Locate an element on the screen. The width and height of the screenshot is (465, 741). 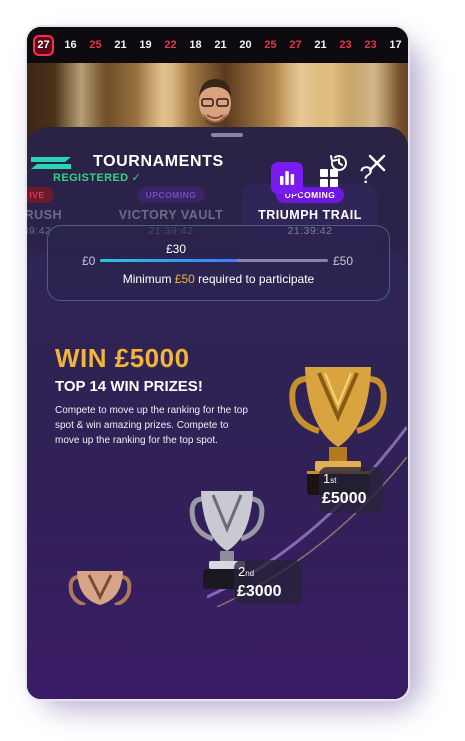
rank-number: 1st is located at coordinates (329, 478).